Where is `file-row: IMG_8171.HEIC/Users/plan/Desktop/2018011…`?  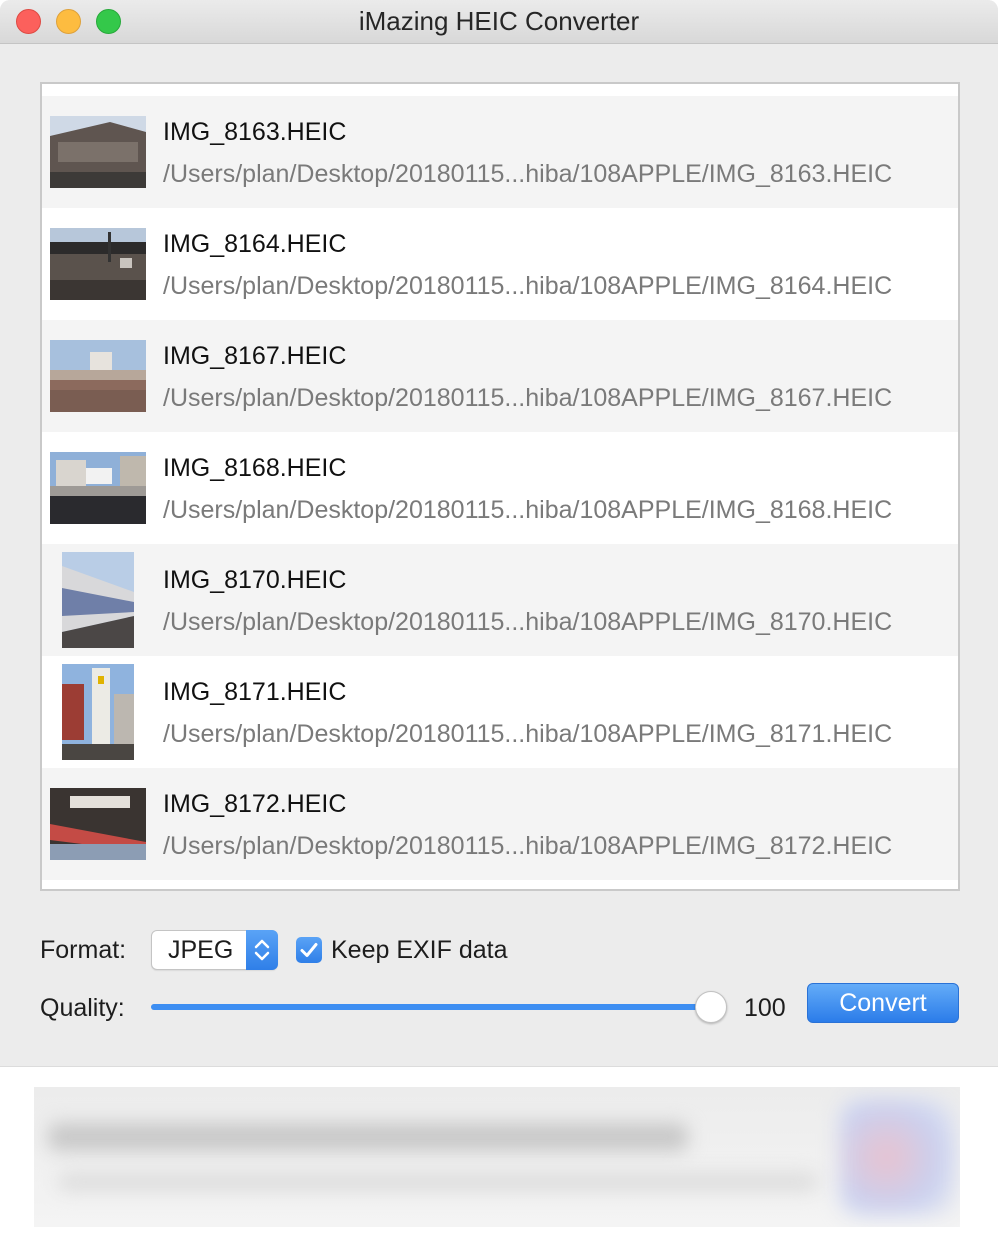 file-row: IMG_8171.HEIC/Users/plan/Desktop/2018011… is located at coordinates (500, 712).